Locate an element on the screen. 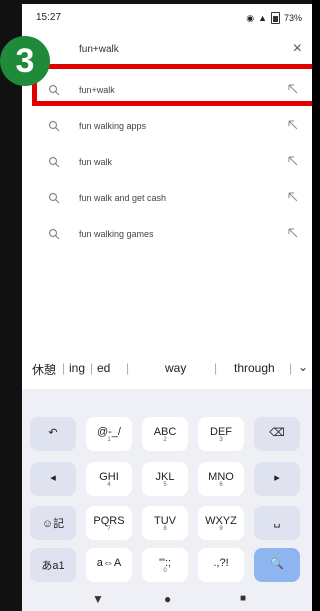  home-icon: ● is located at coordinates (167, 599).